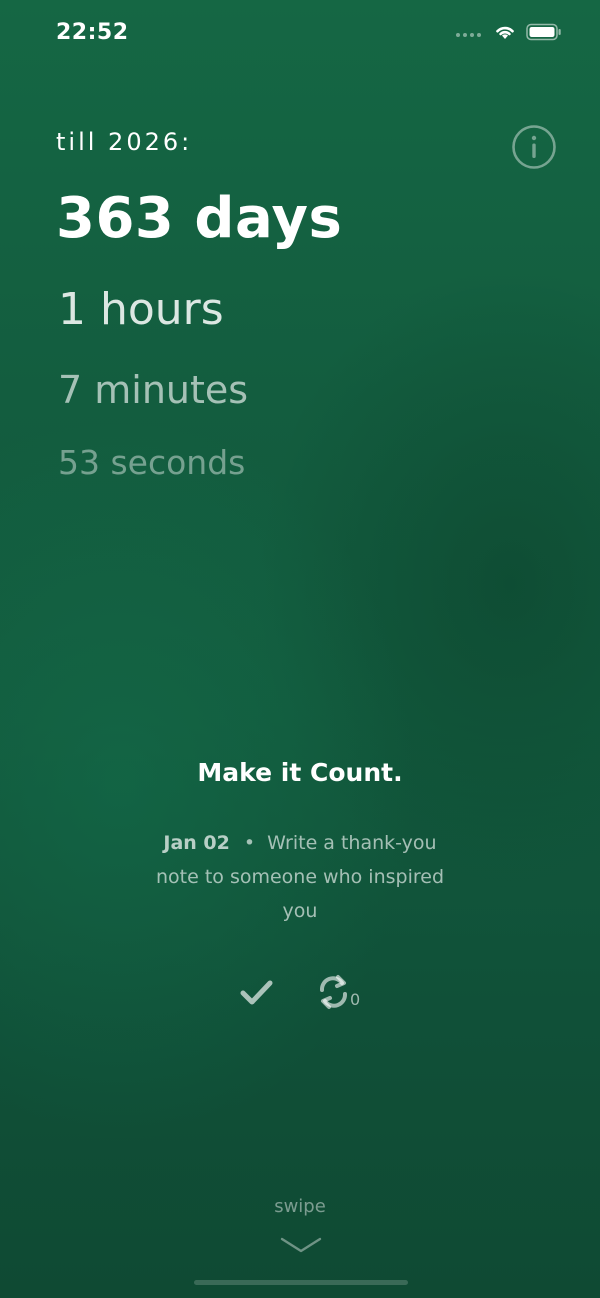  I want to click on swipe-button, so click(301, 1245).